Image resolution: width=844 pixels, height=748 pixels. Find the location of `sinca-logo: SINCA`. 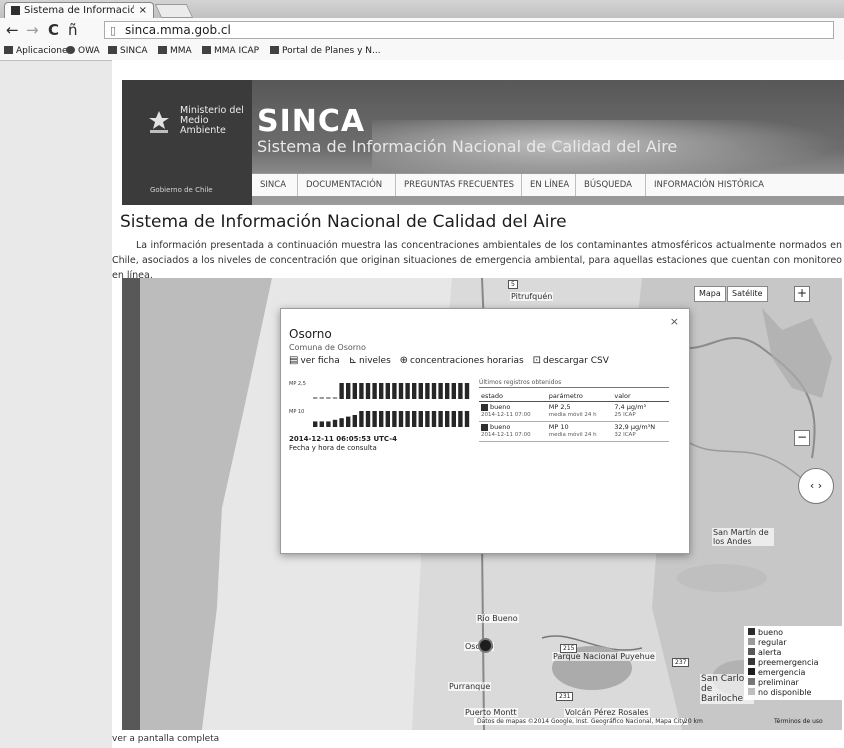

sinca-logo: SINCA is located at coordinates (311, 121).